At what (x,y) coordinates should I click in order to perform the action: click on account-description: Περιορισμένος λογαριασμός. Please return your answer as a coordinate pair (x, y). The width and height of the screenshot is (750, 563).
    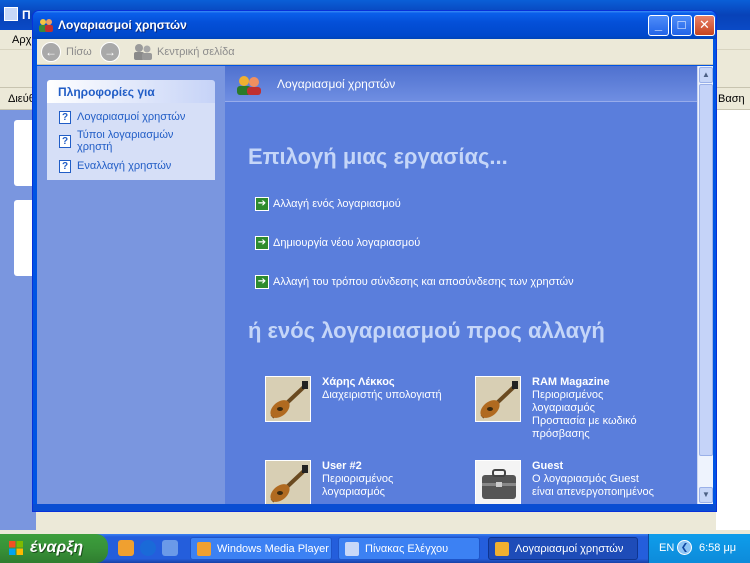
    Looking at the image, I should click on (358, 485).